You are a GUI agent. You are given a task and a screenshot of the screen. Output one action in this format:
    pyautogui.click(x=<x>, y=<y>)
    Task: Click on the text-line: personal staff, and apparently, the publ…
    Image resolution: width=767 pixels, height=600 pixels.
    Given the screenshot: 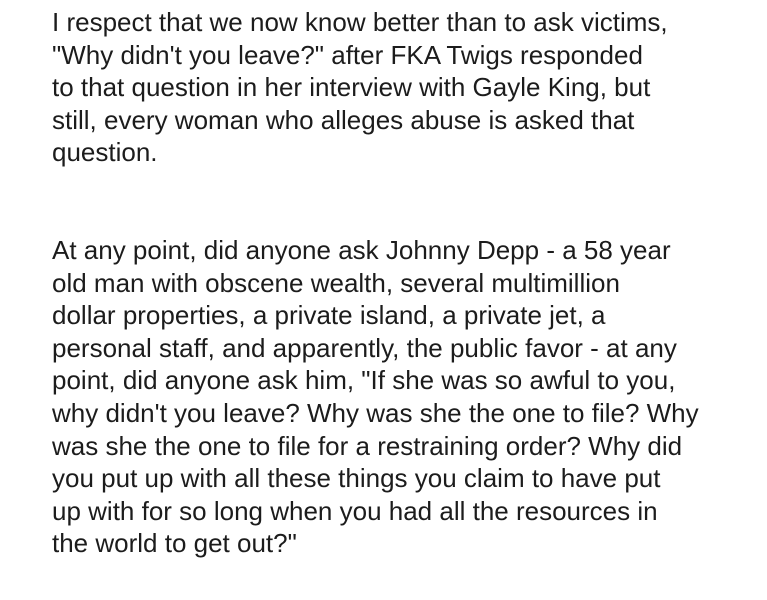 What is the action you would take?
    pyautogui.click(x=364, y=347)
    